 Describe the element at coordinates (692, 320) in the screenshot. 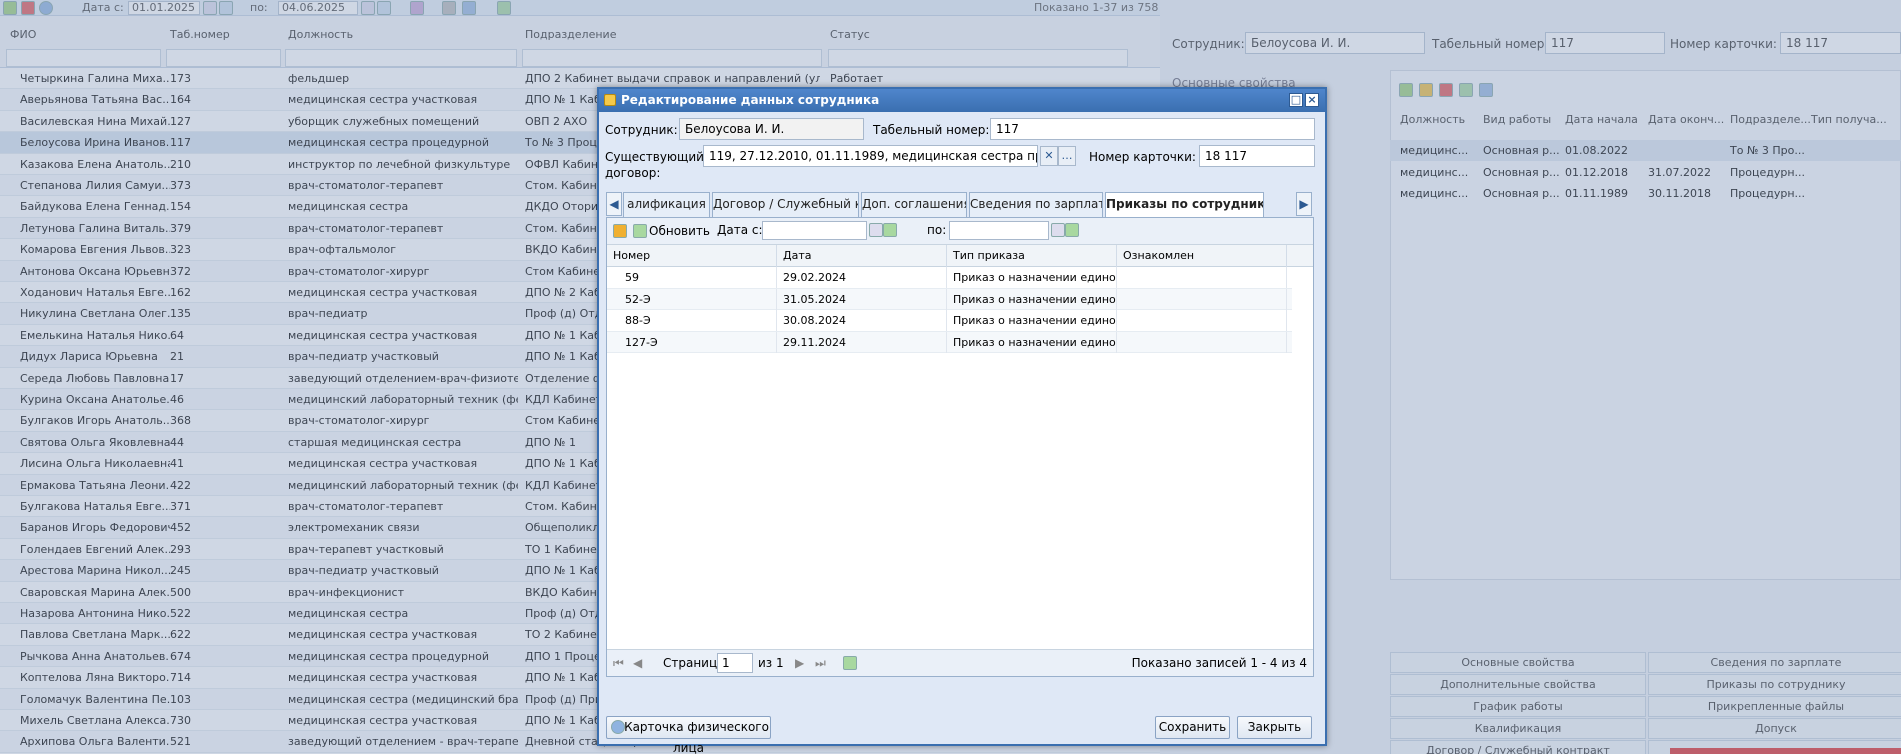

I see `order-cell-number: 88-Э` at that location.